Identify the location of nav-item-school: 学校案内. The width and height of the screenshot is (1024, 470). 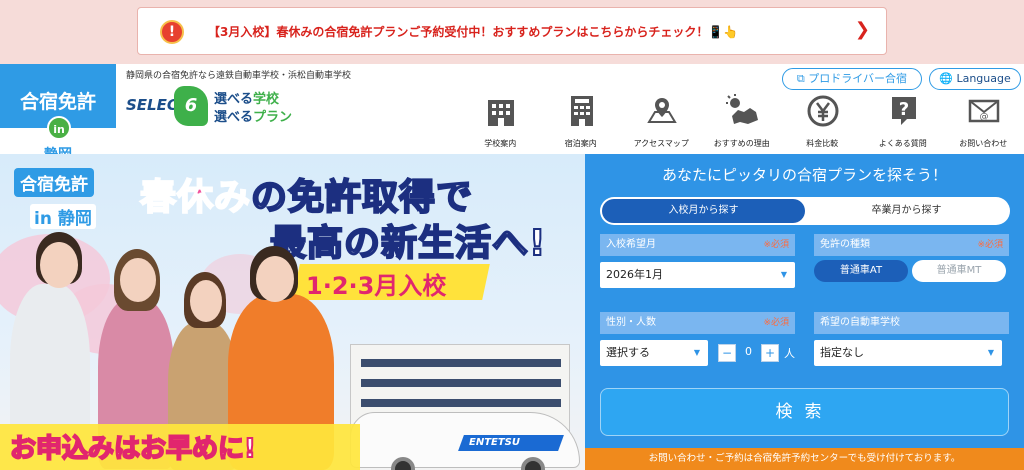
(500, 124).